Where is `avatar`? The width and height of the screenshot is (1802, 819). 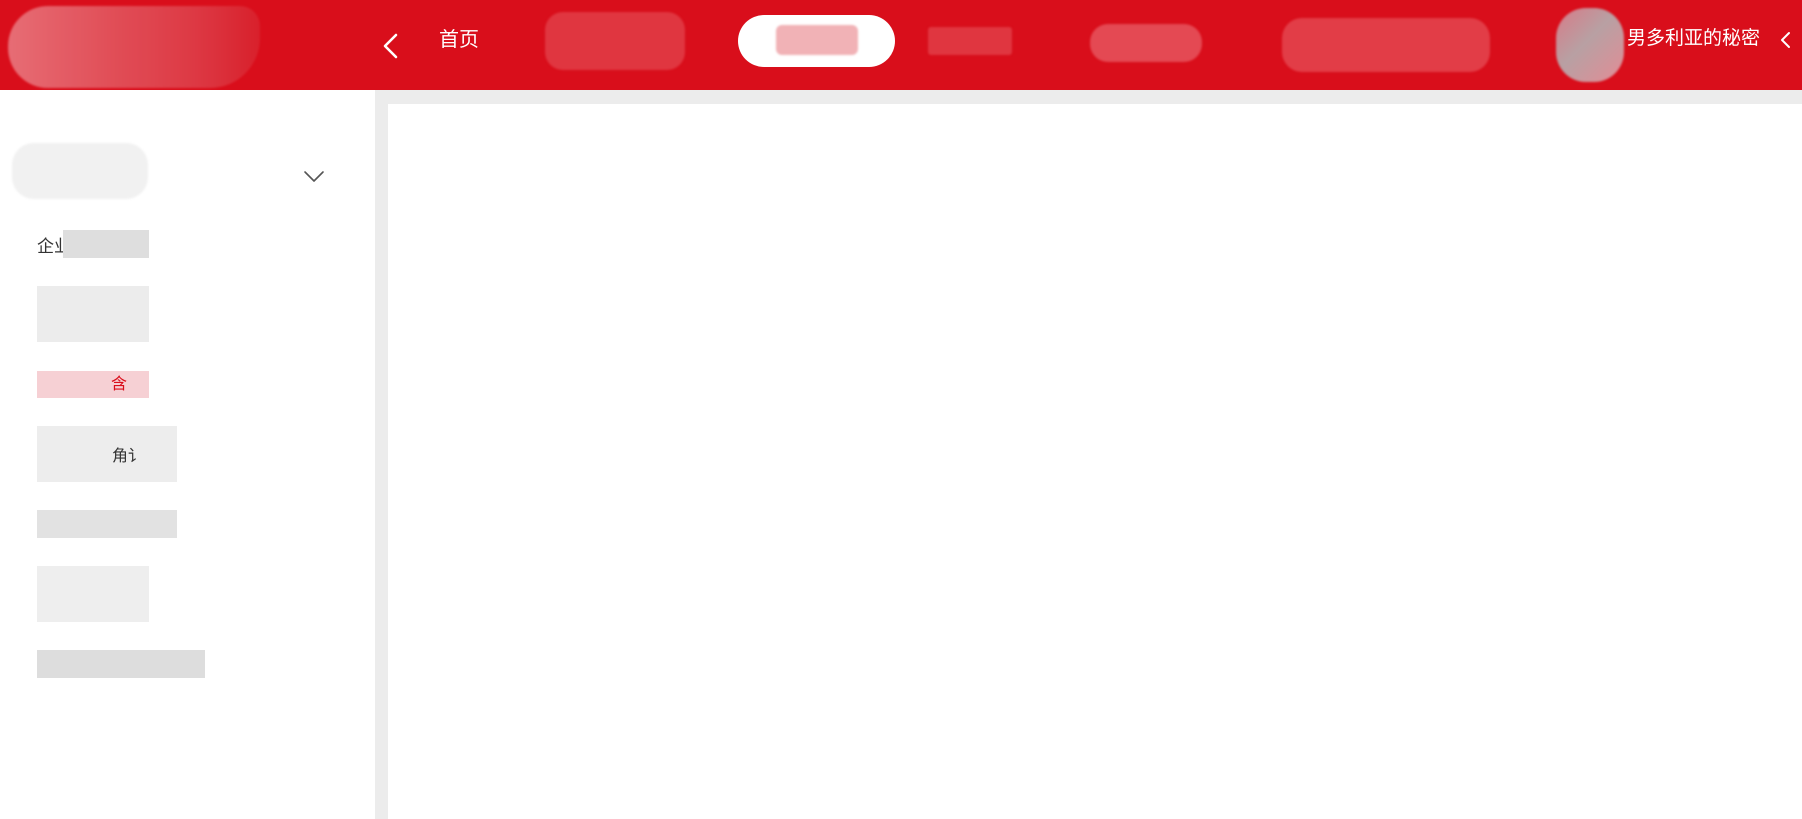
avatar is located at coordinates (1590, 45).